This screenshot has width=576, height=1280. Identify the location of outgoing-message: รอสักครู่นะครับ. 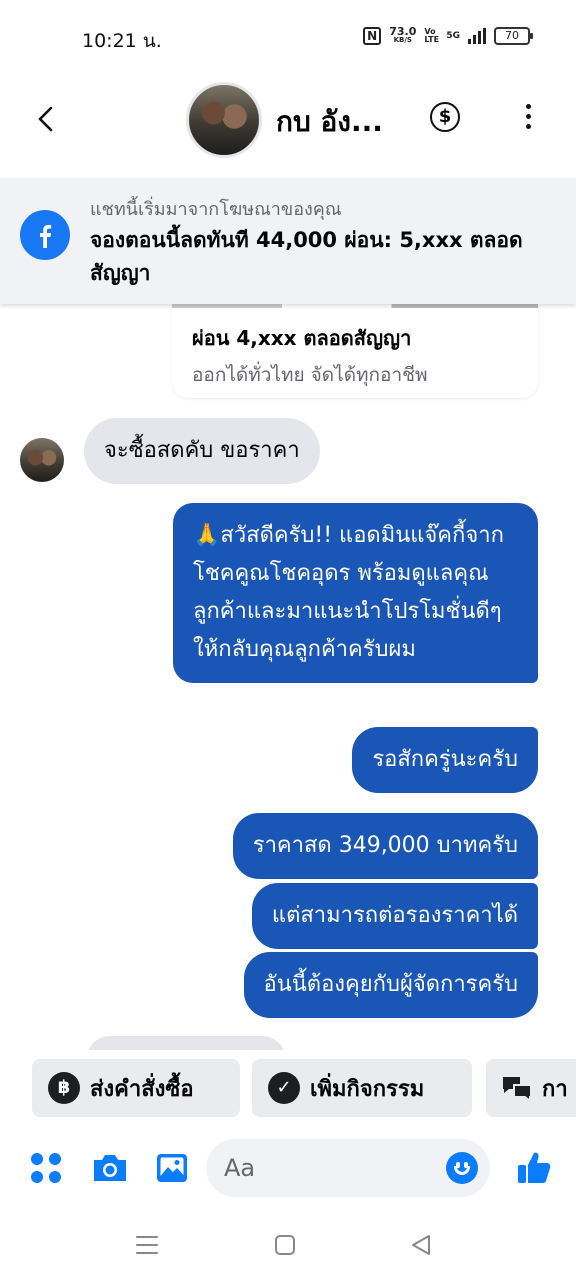
(445, 760).